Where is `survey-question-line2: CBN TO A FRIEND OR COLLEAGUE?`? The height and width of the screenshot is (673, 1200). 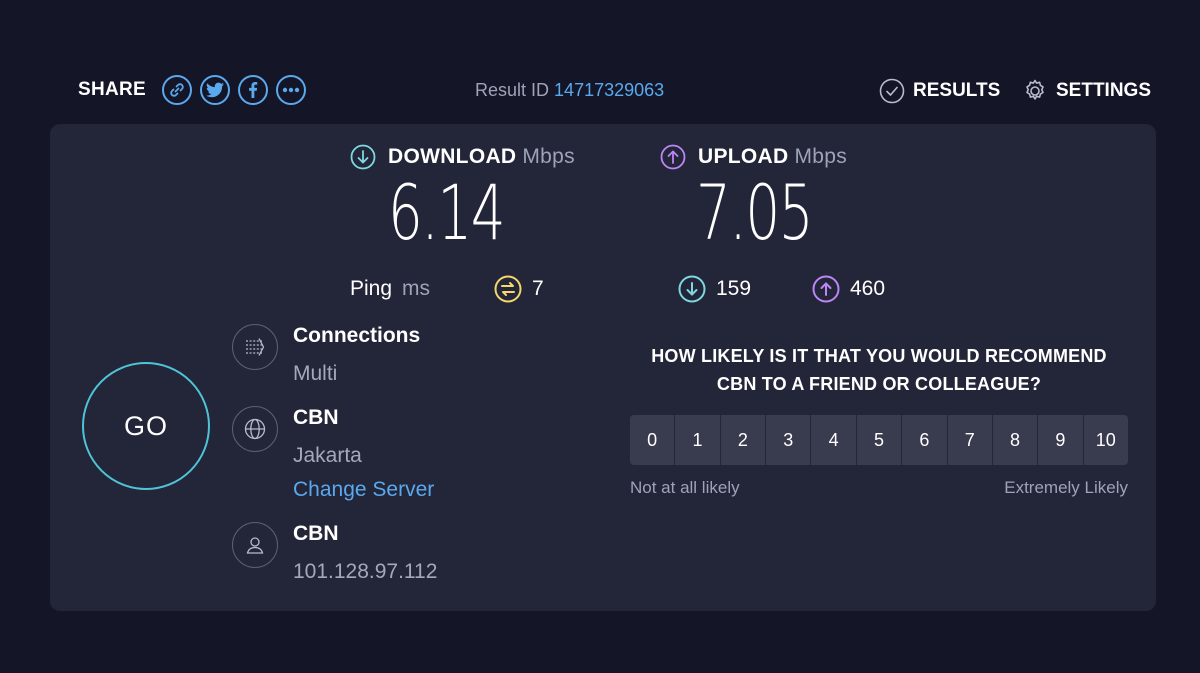
survey-question-line2: CBN TO A FRIEND OR COLLEAGUE? is located at coordinates (879, 384).